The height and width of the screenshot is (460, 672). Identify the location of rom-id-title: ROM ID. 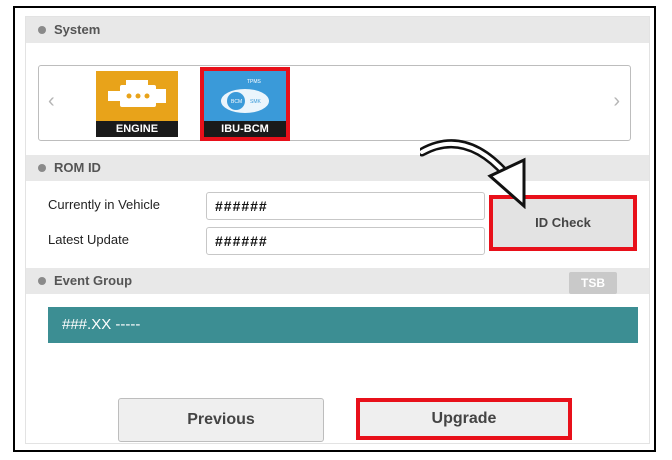
(77, 167).